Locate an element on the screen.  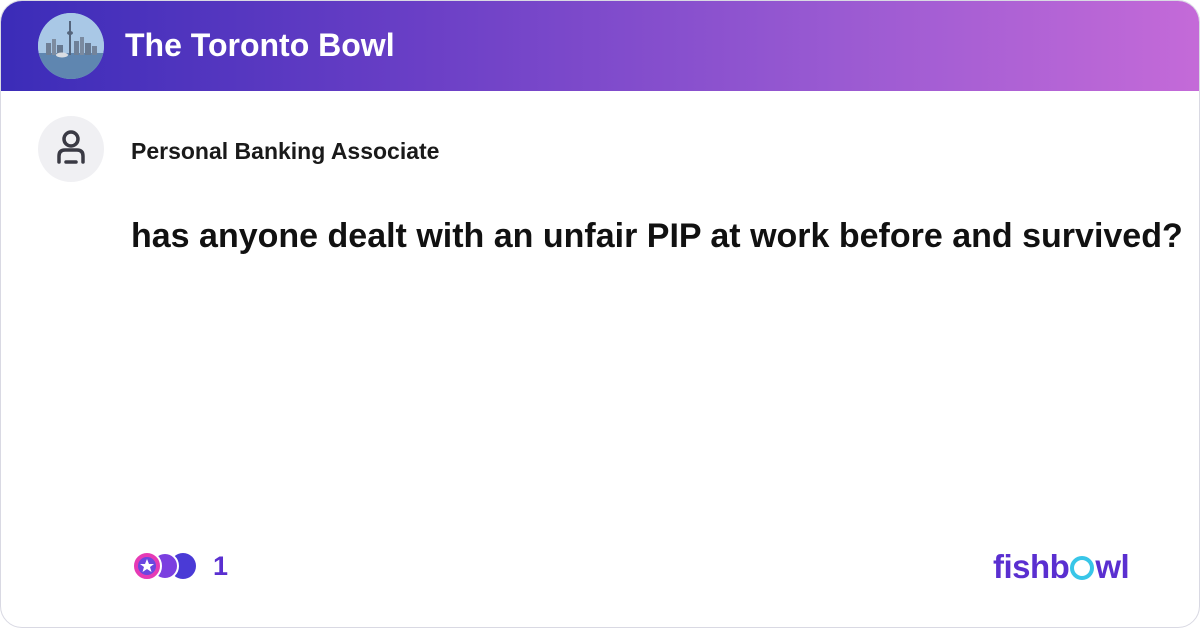
author-avatar is located at coordinates (71, 149).